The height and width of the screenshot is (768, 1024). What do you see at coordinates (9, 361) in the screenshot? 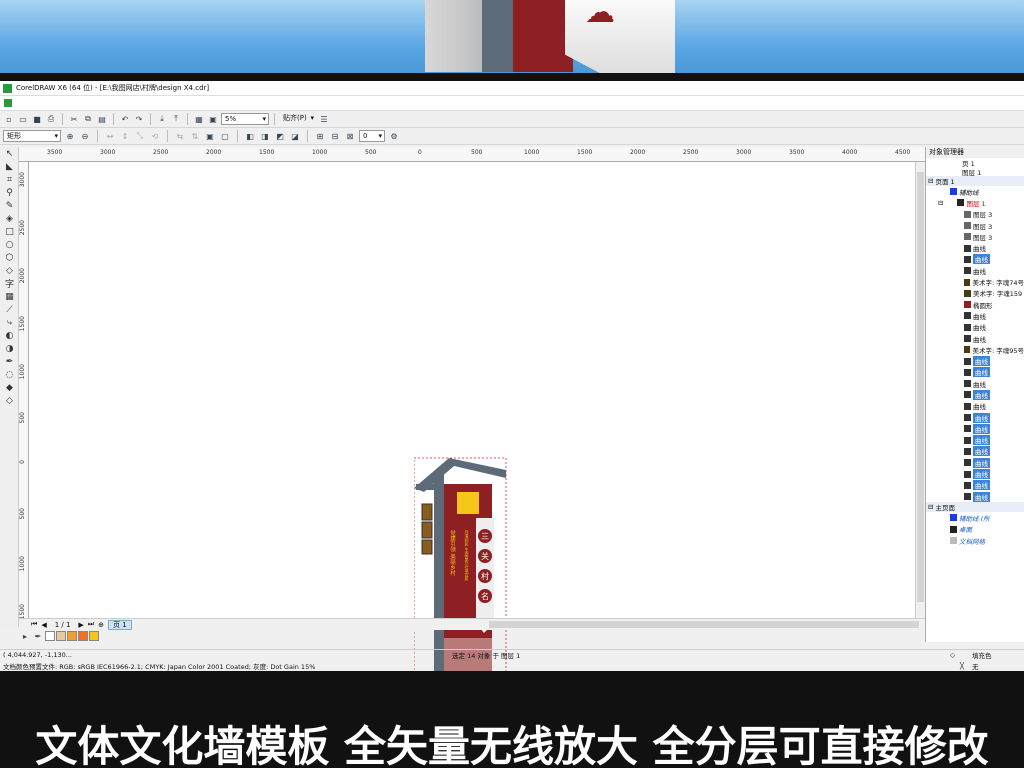
I see `eyedropper-tool-icon: ✒` at bounding box center [9, 361].